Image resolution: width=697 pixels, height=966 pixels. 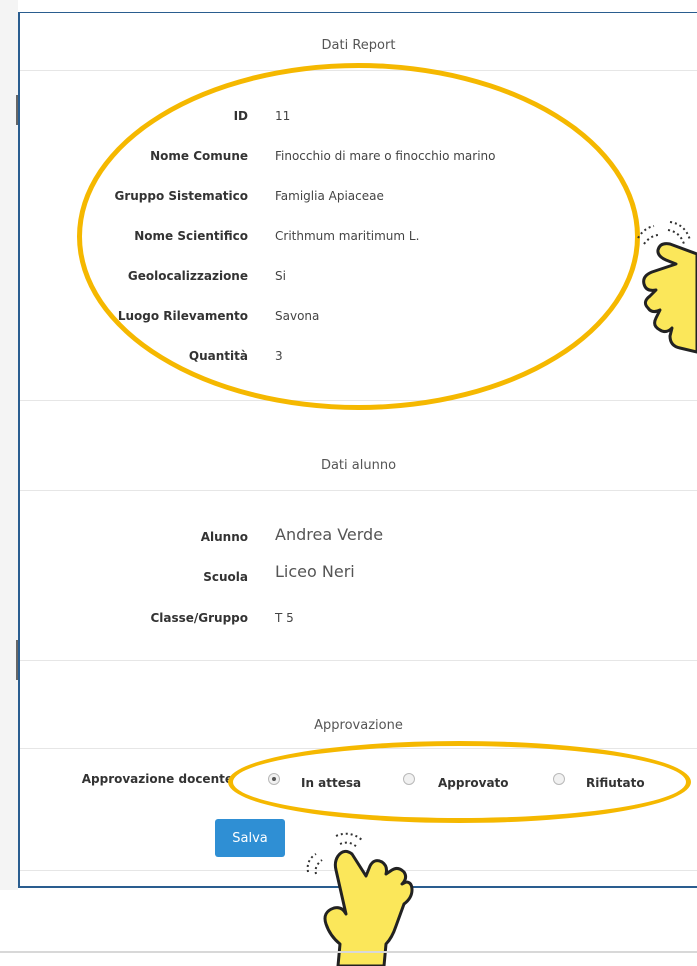 What do you see at coordinates (315, 571) in the screenshot?
I see `value-scuola: Liceo Neri` at bounding box center [315, 571].